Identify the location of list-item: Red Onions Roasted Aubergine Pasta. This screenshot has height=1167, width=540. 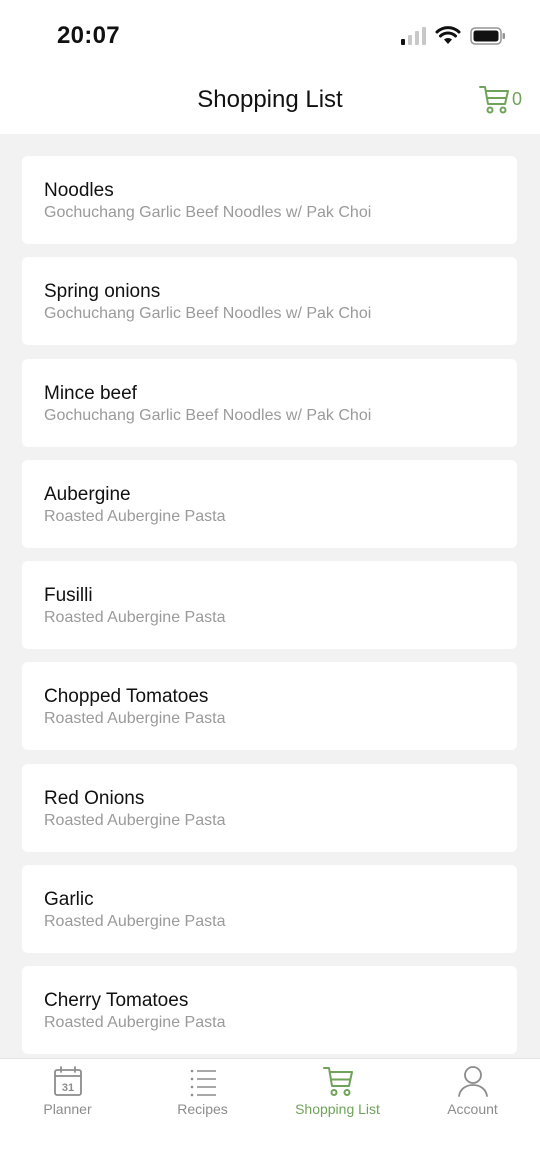
(269, 807).